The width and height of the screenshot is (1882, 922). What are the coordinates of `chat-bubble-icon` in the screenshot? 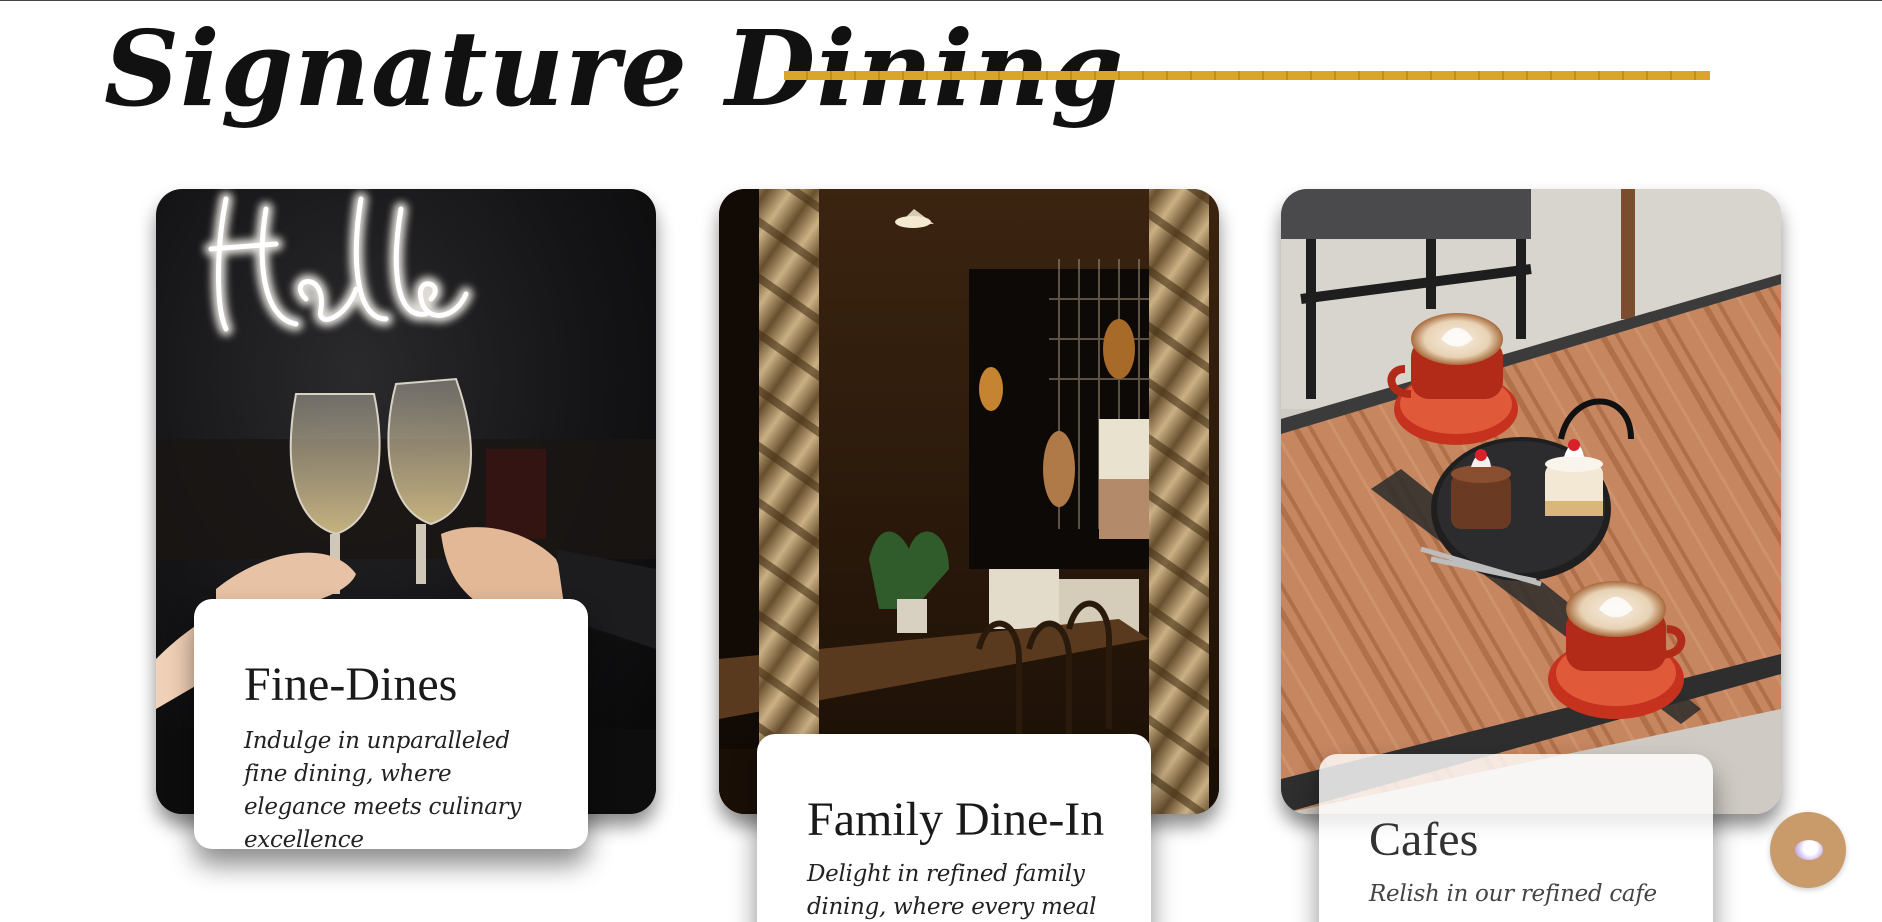 It's located at (1809, 850).